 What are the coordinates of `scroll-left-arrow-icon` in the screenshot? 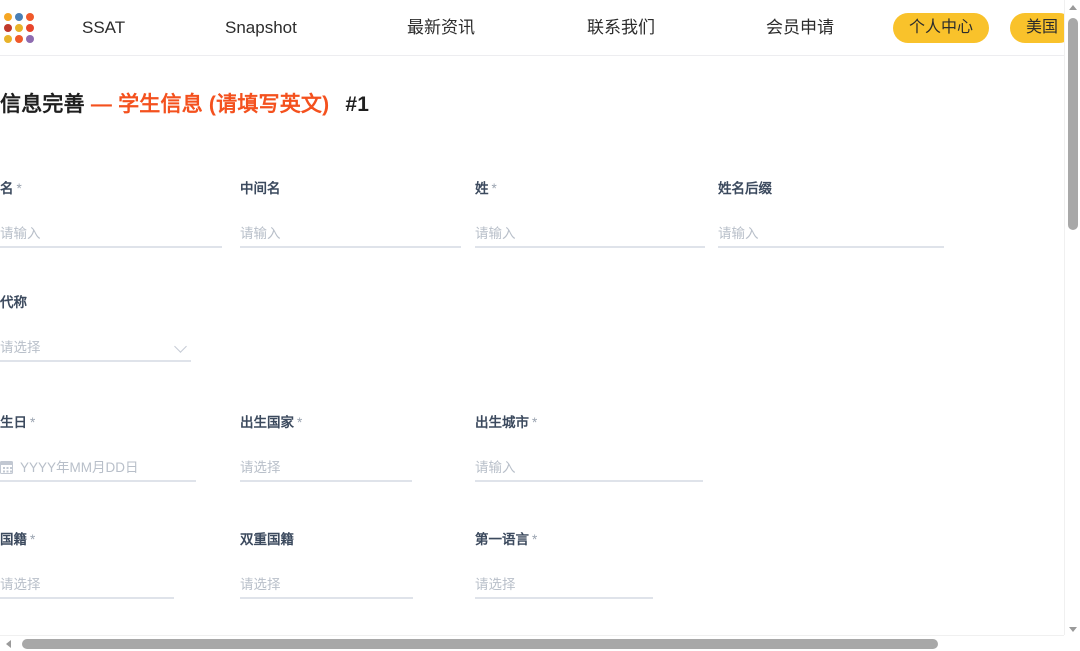 It's located at (8, 644).